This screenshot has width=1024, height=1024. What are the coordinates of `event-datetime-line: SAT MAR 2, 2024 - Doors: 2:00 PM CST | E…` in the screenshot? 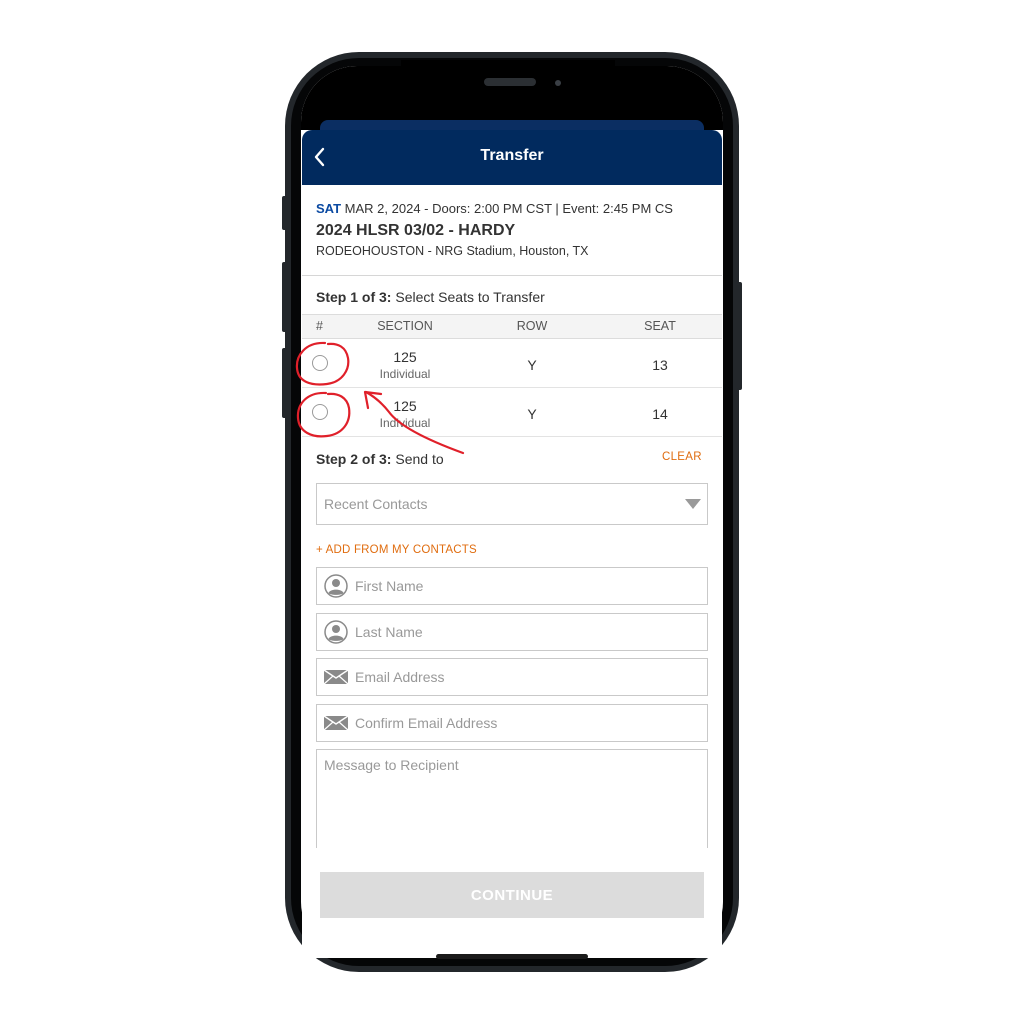 It's located at (514, 209).